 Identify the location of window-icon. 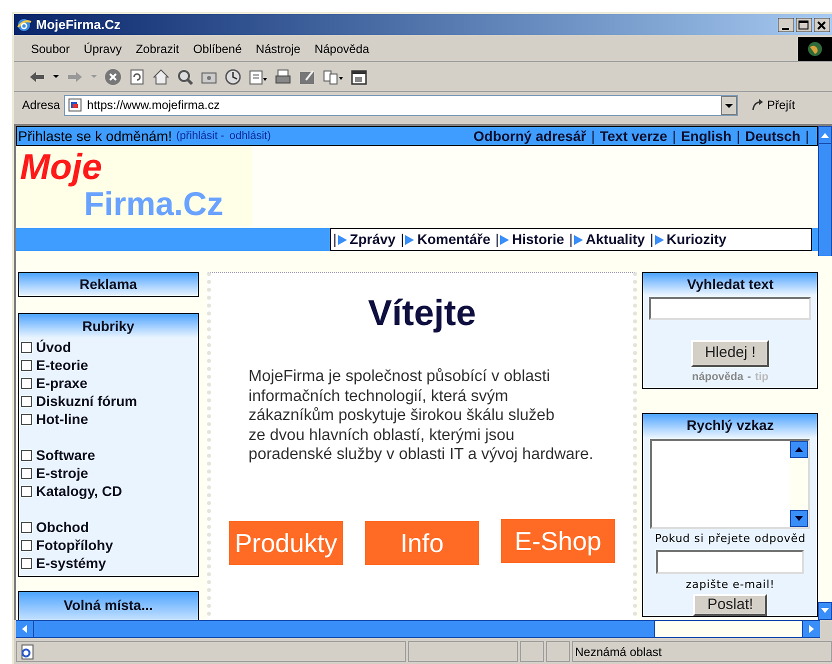
(359, 77).